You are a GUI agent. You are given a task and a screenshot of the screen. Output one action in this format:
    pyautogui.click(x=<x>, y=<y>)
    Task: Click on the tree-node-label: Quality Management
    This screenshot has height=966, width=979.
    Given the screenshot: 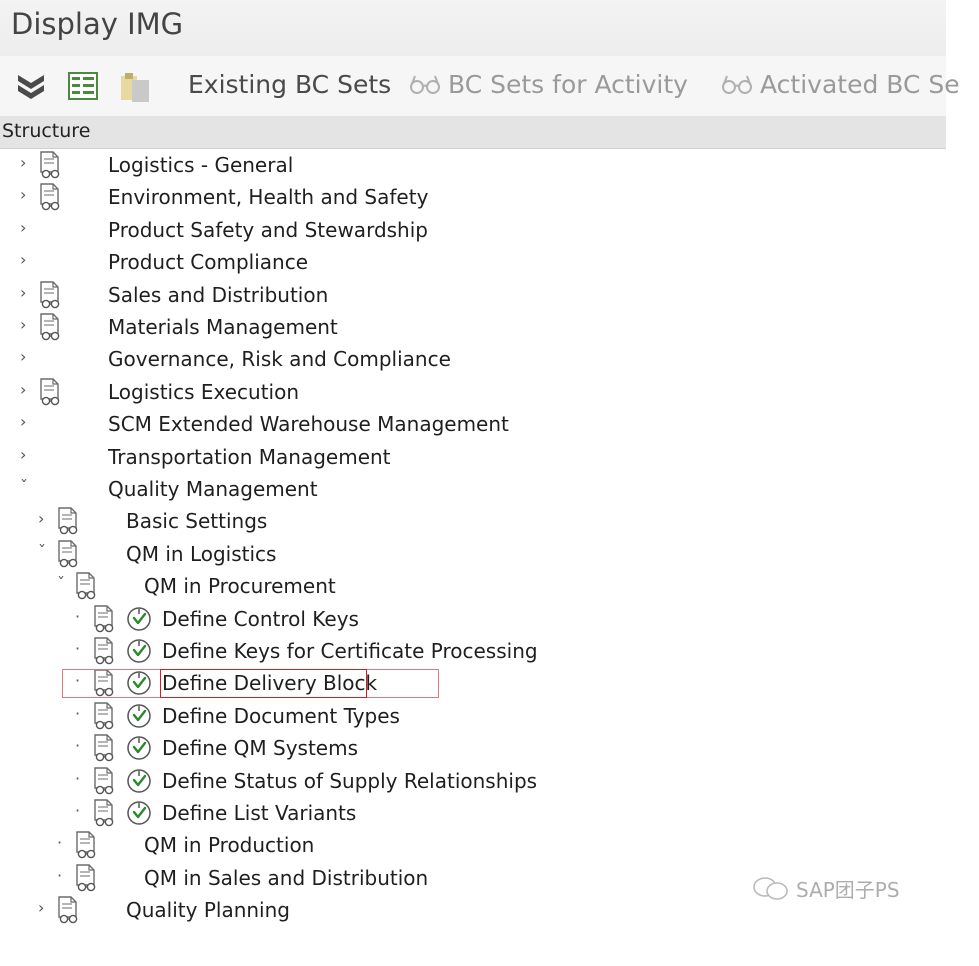 What is the action you would take?
    pyautogui.click(x=213, y=489)
    